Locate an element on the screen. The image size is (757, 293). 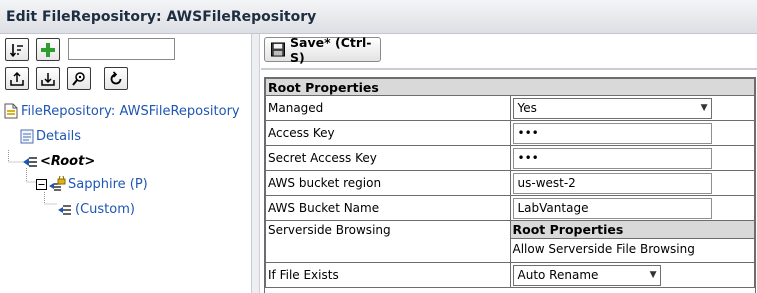
save-icon is located at coordinates (278, 49).